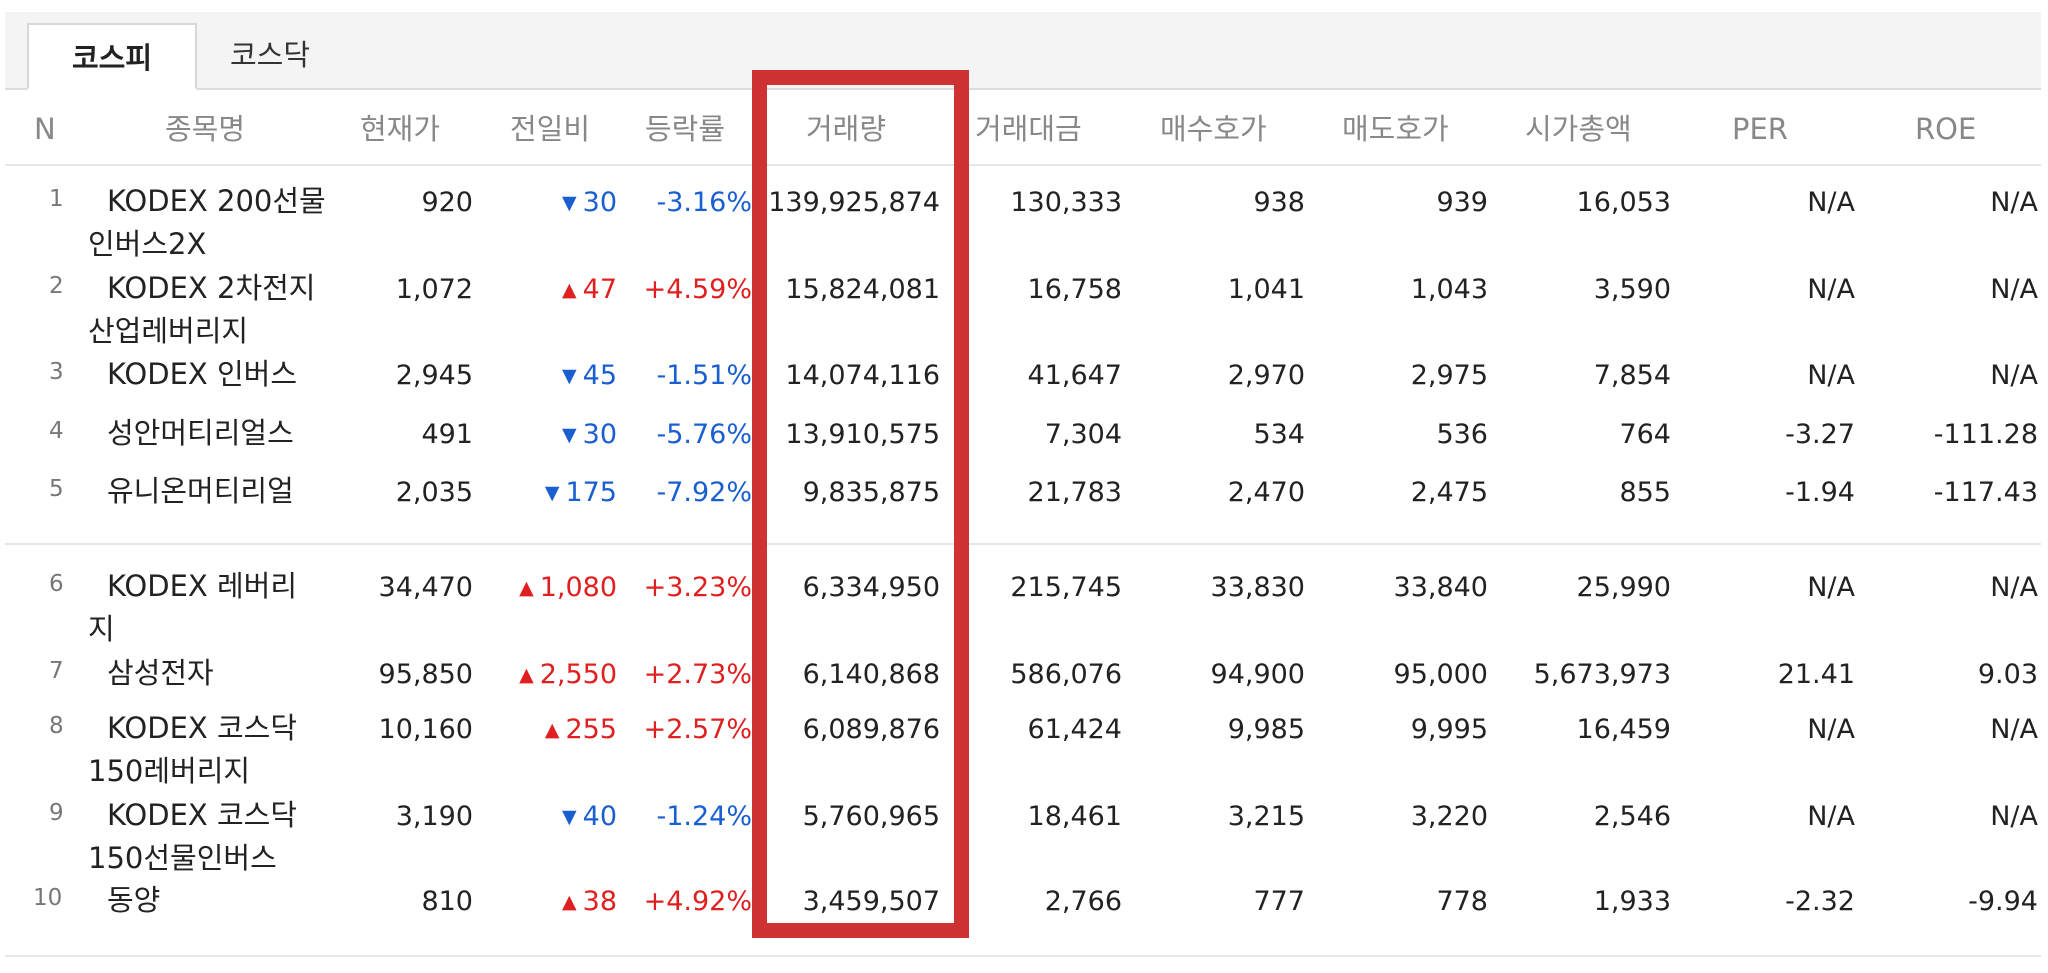 This screenshot has height=973, width=2048. What do you see at coordinates (685, 129) in the screenshot?
I see `header-rate: 등락률` at bounding box center [685, 129].